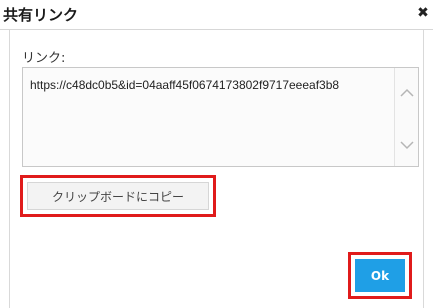  Describe the element at coordinates (406, 117) in the screenshot. I see `textarea-scrollbar` at that location.